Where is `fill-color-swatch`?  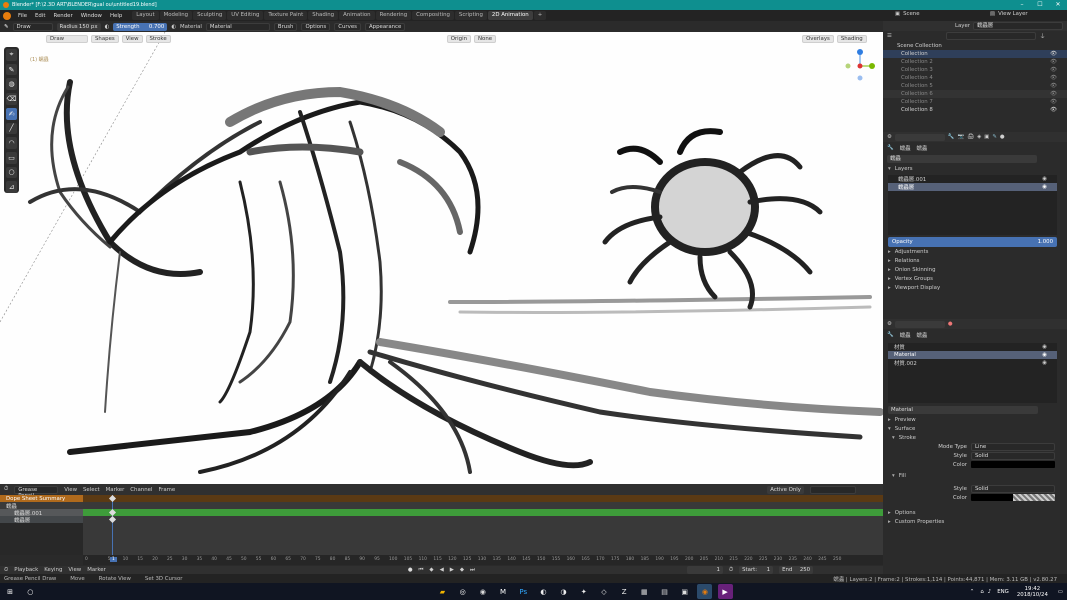 fill-color-swatch is located at coordinates (1013, 497).